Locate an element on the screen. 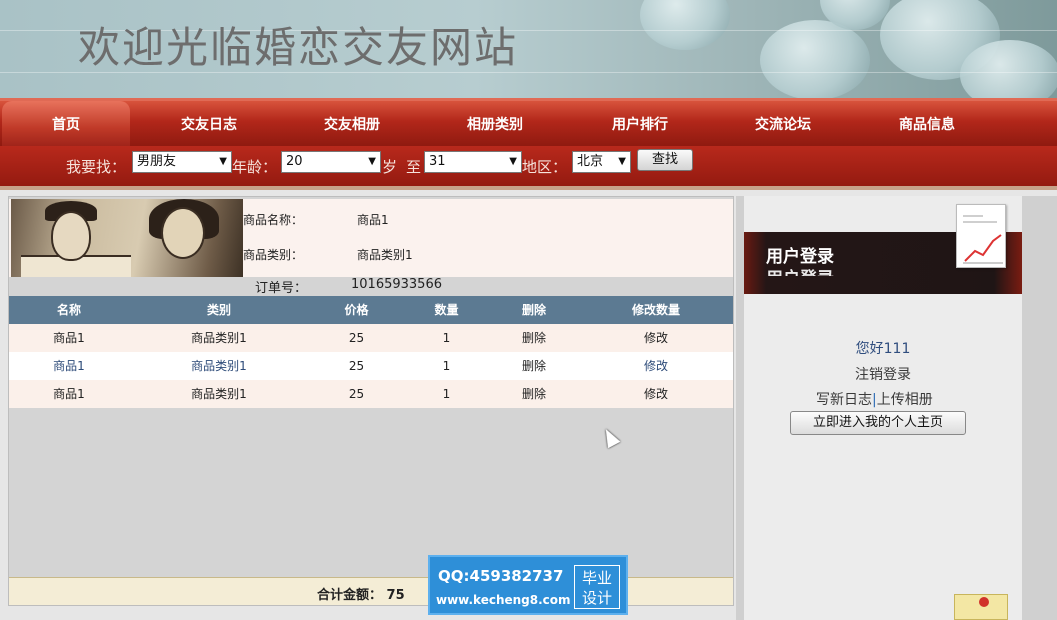 The image size is (1057, 620). nav-item-products: 商品信息 is located at coordinates (927, 123).